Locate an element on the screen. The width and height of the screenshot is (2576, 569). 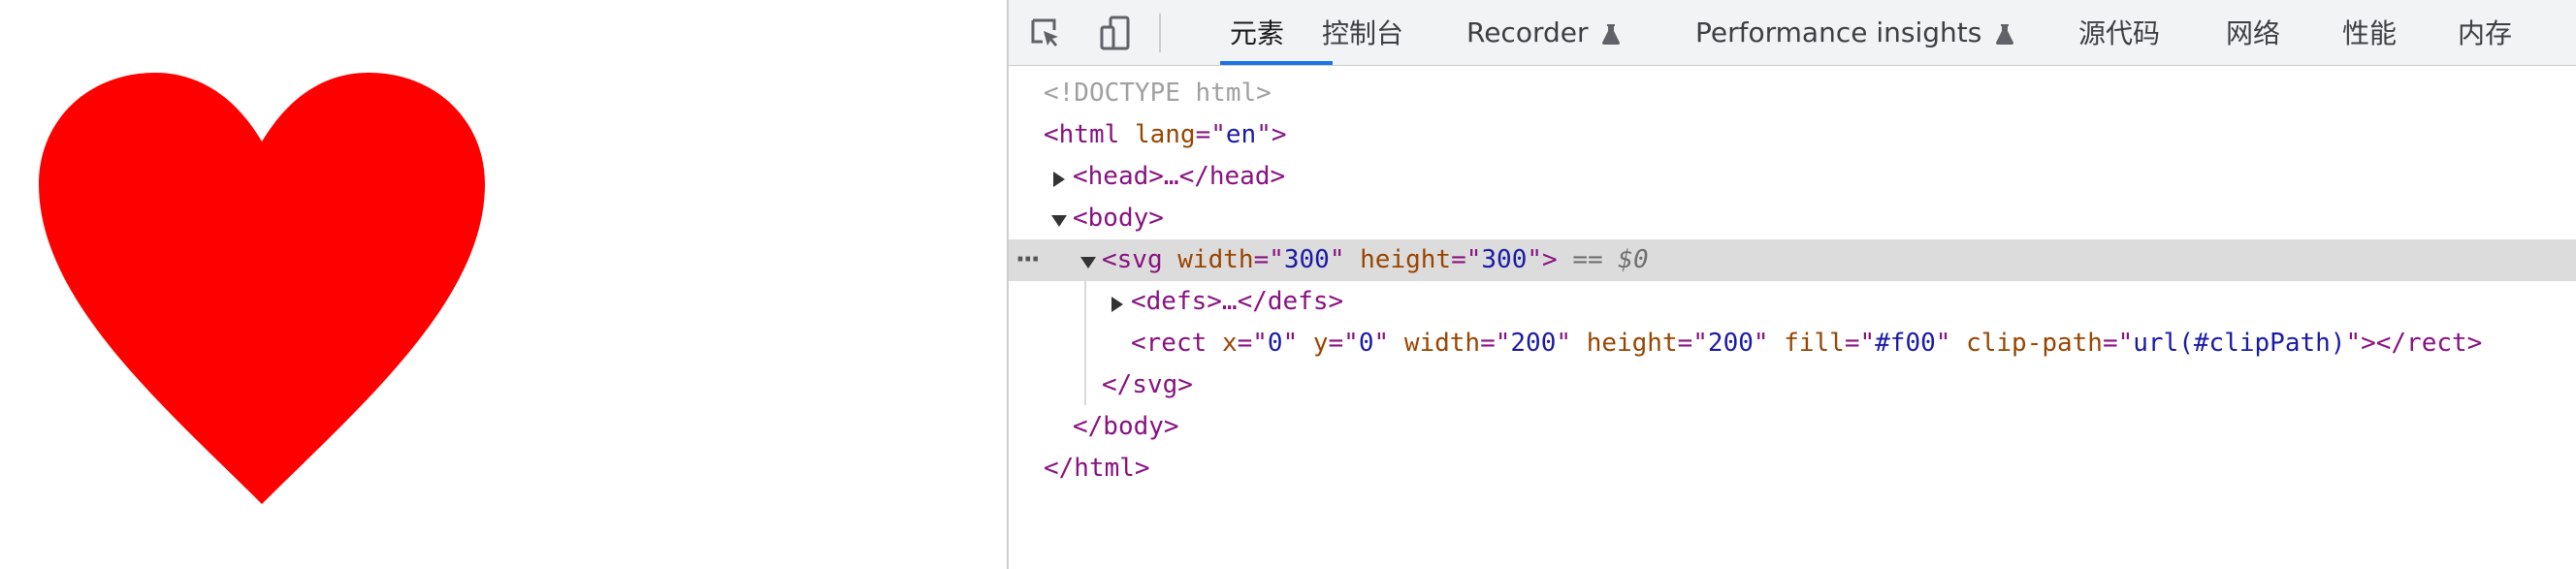
toolbar-separator is located at coordinates (1160, 33).